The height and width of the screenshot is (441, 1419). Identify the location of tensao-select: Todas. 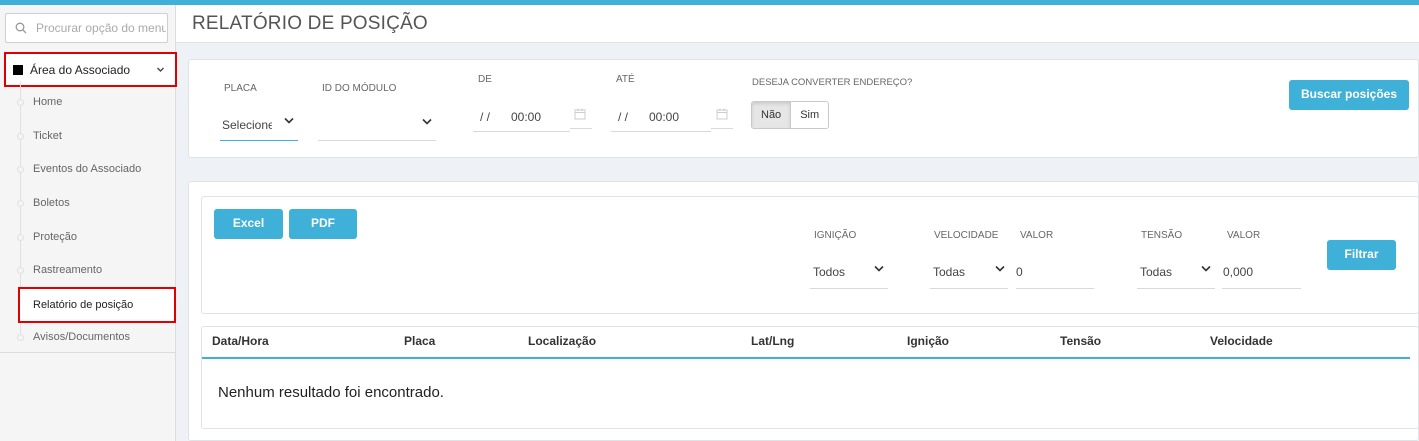
(1156, 272).